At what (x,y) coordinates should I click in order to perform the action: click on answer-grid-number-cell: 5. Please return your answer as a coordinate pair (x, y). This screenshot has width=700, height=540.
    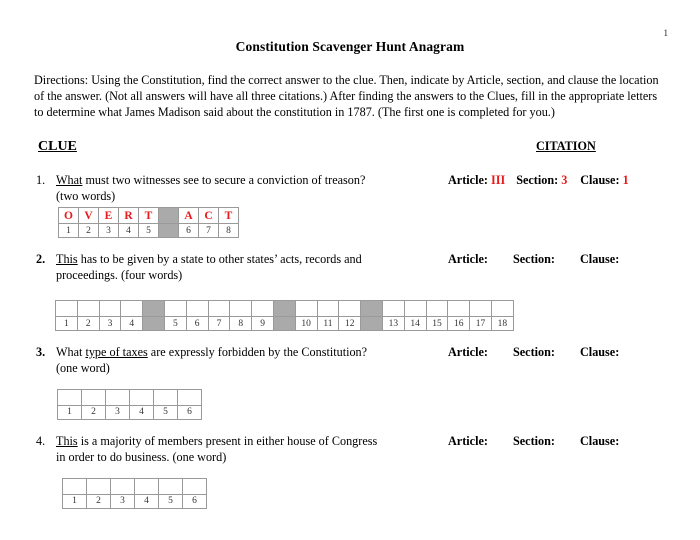
    Looking at the image, I should click on (165, 412).